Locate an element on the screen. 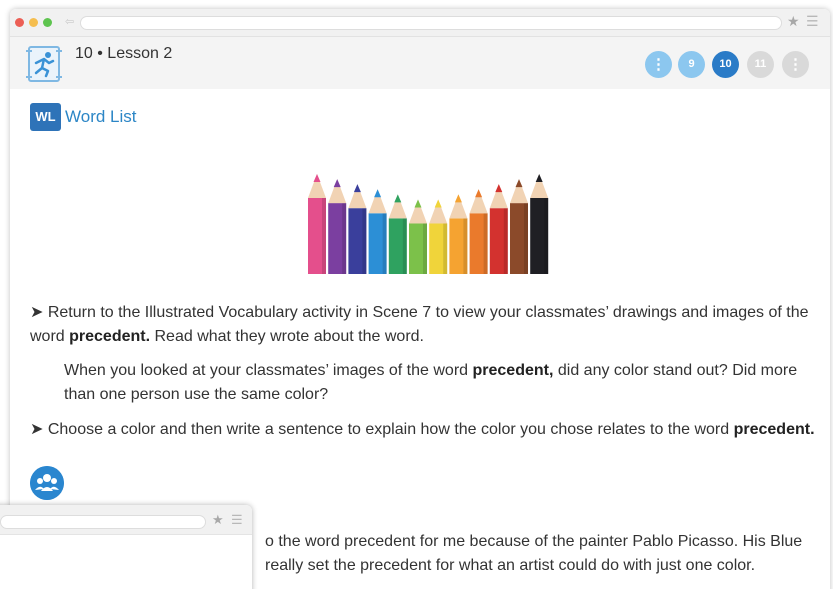 This screenshot has height=589, width=833. browser-toolbar: ⇦ ★ ☰ is located at coordinates (420, 23).